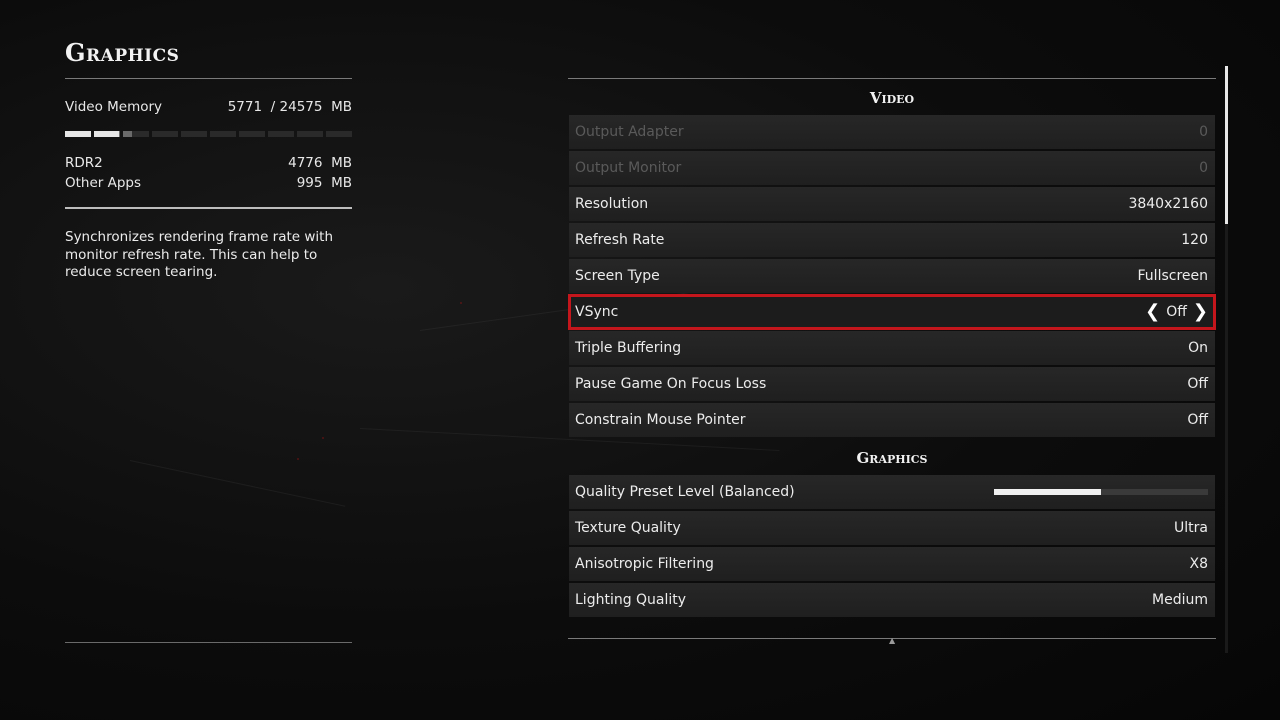 The height and width of the screenshot is (720, 1280). I want to click on video-memory-value: 5771 / 24575 MB, so click(290, 107).